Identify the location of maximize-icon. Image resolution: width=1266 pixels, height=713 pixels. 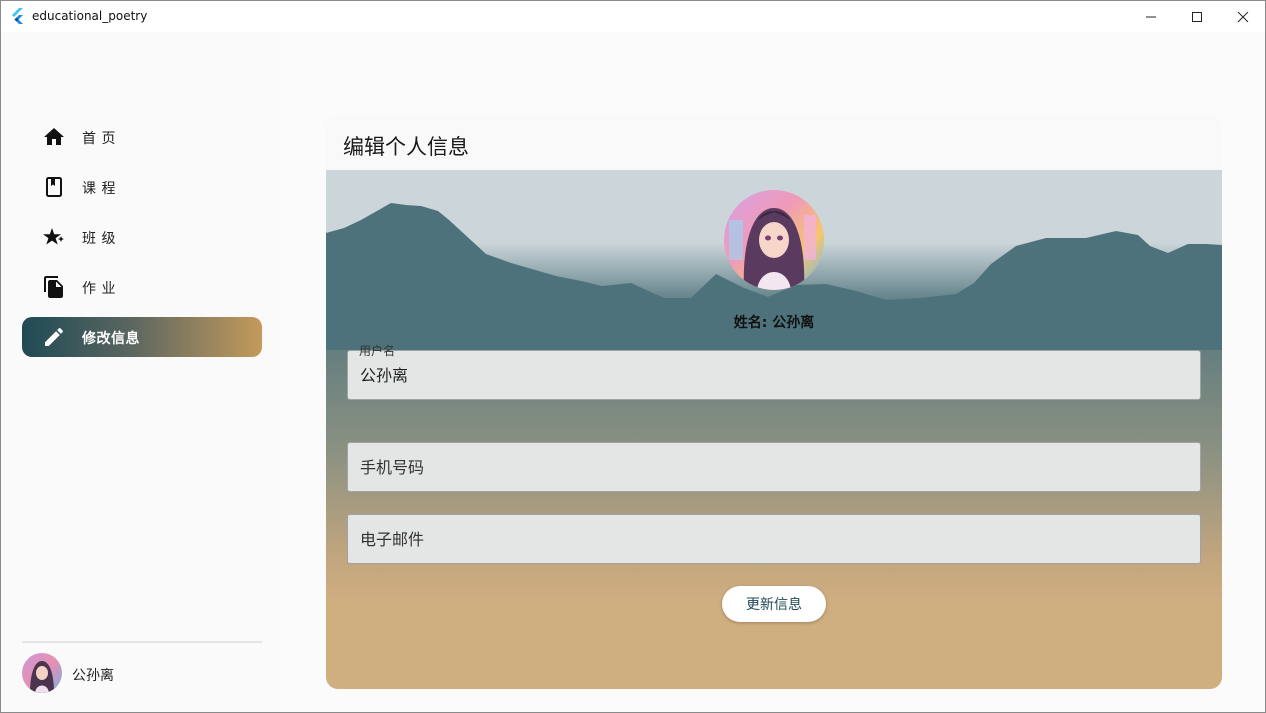
(1197, 16).